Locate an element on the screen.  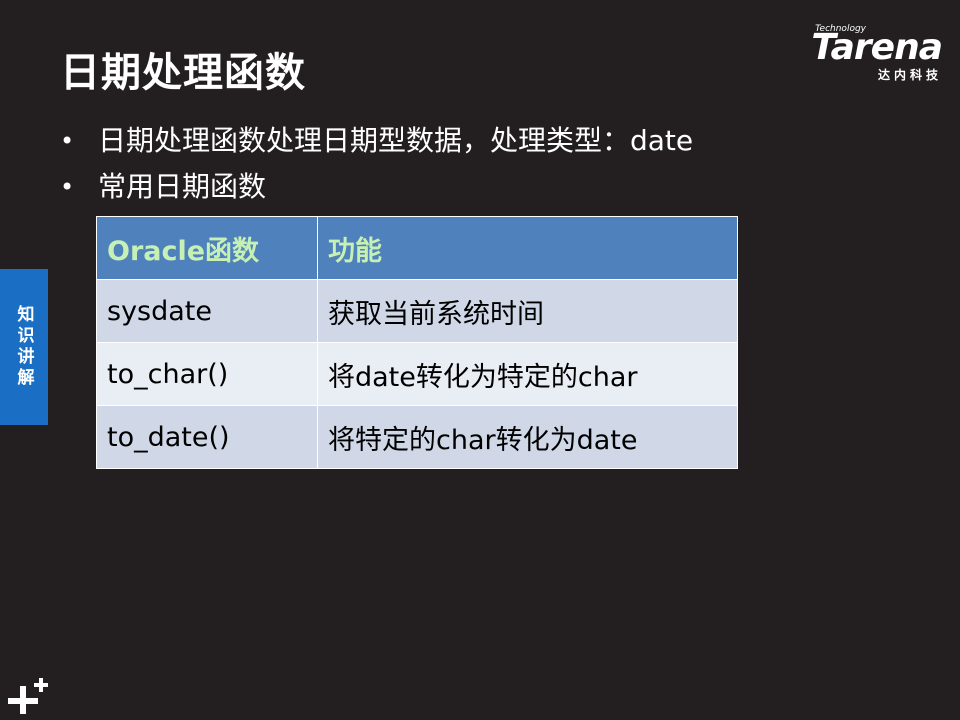
bullet-item: • 常用日期函数 is located at coordinates (376, 187).